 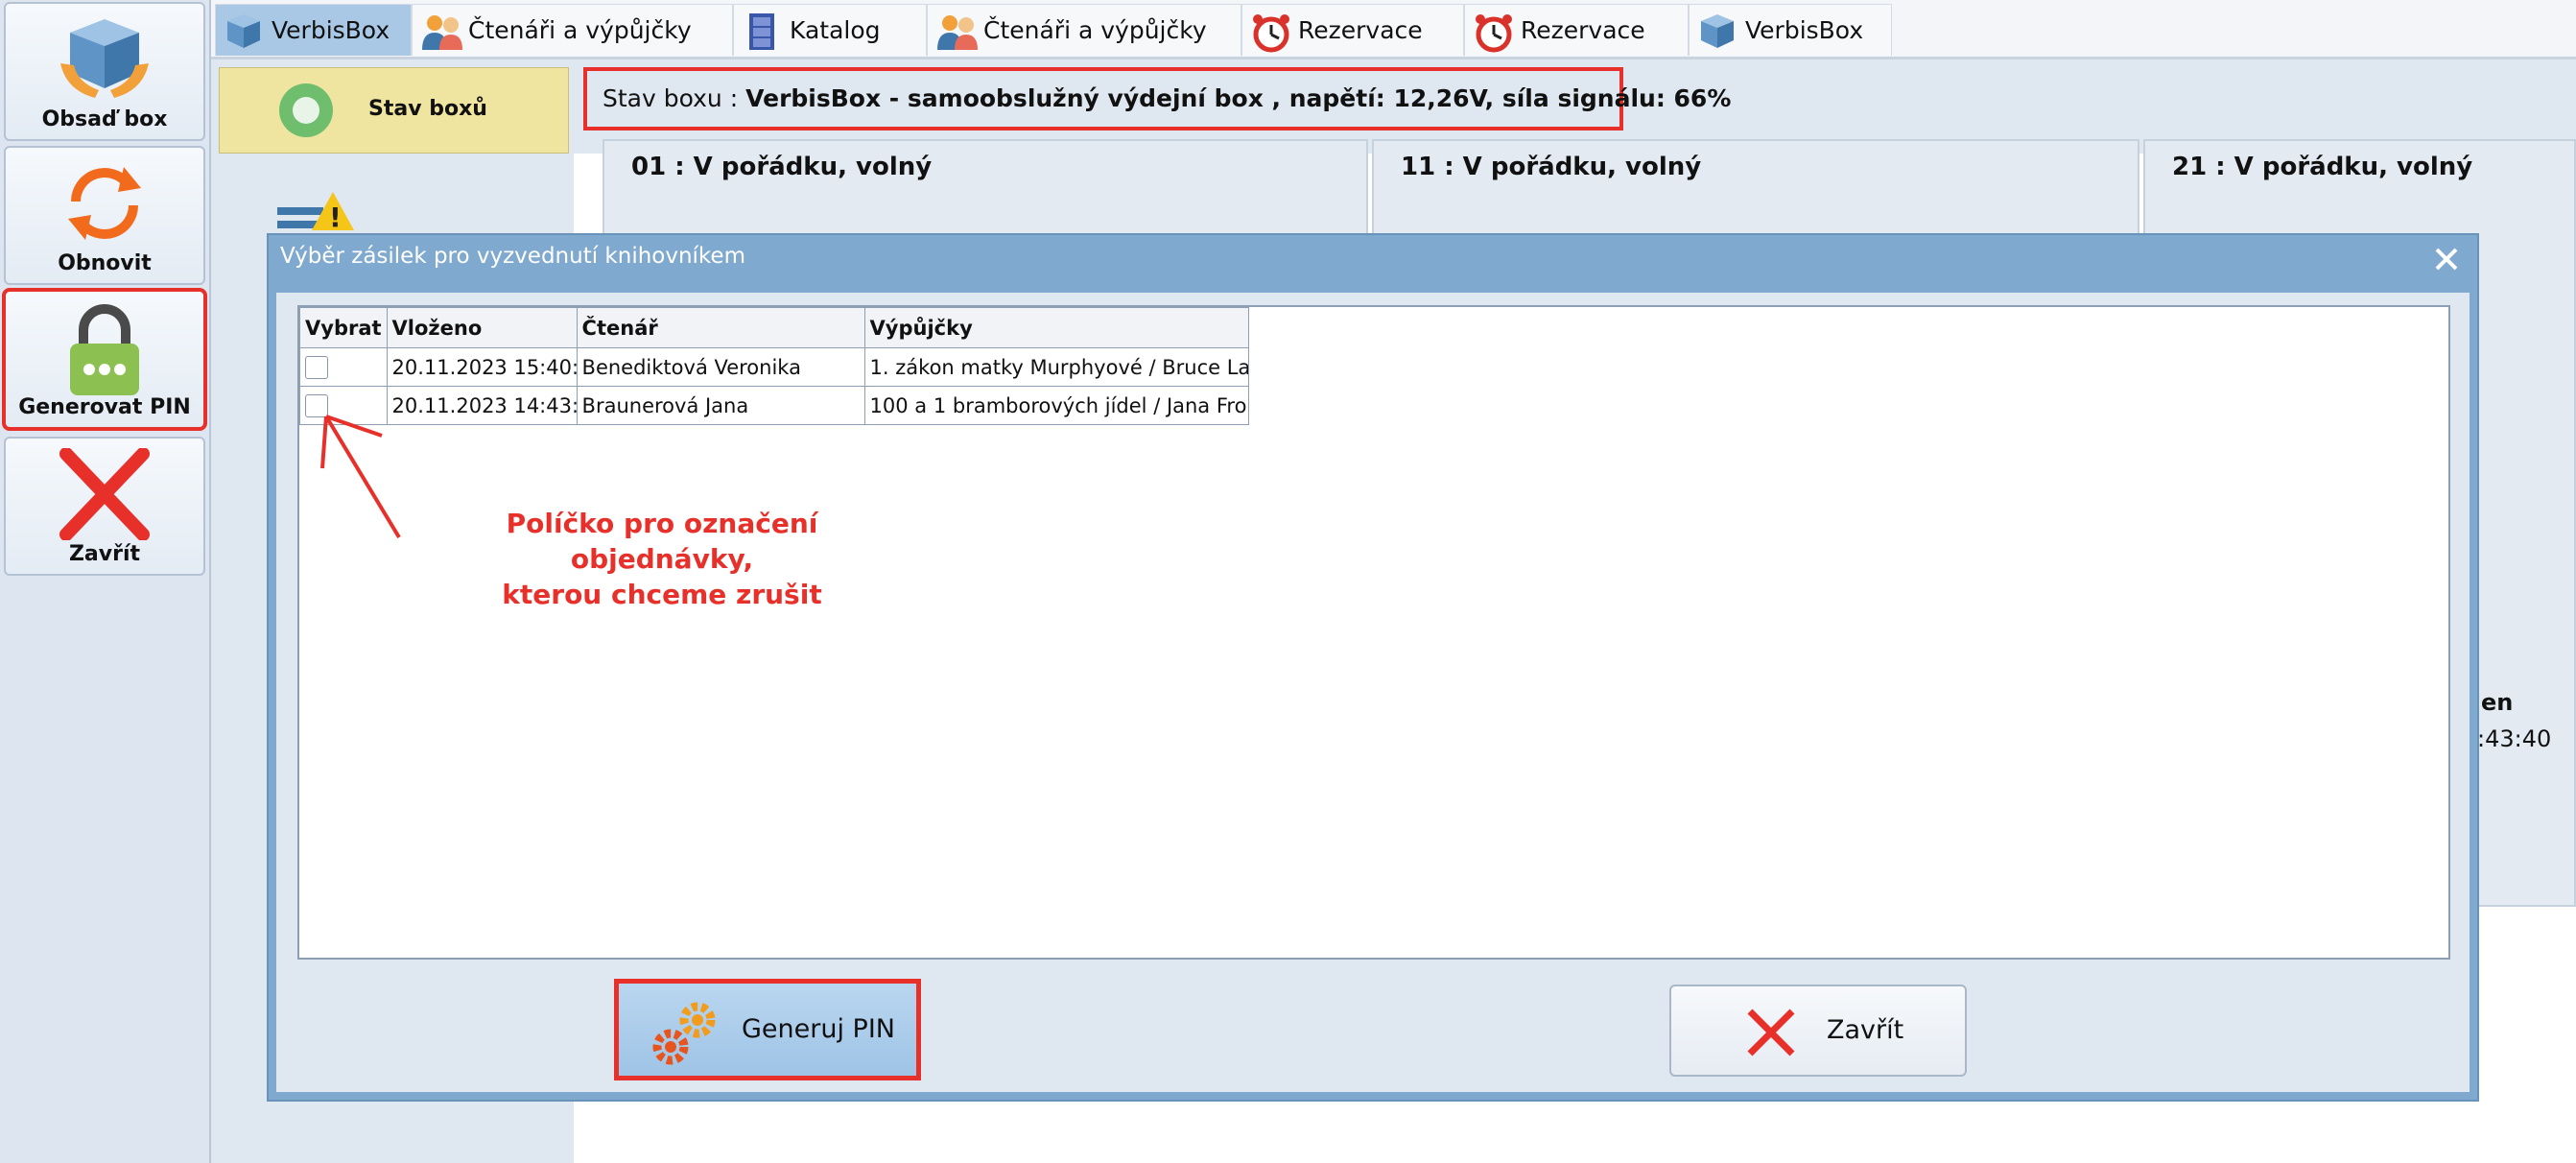 I want to click on left-toolbar: Obsaď box Obnovit Generovat PIN Zavřít, so click(x=106, y=581).